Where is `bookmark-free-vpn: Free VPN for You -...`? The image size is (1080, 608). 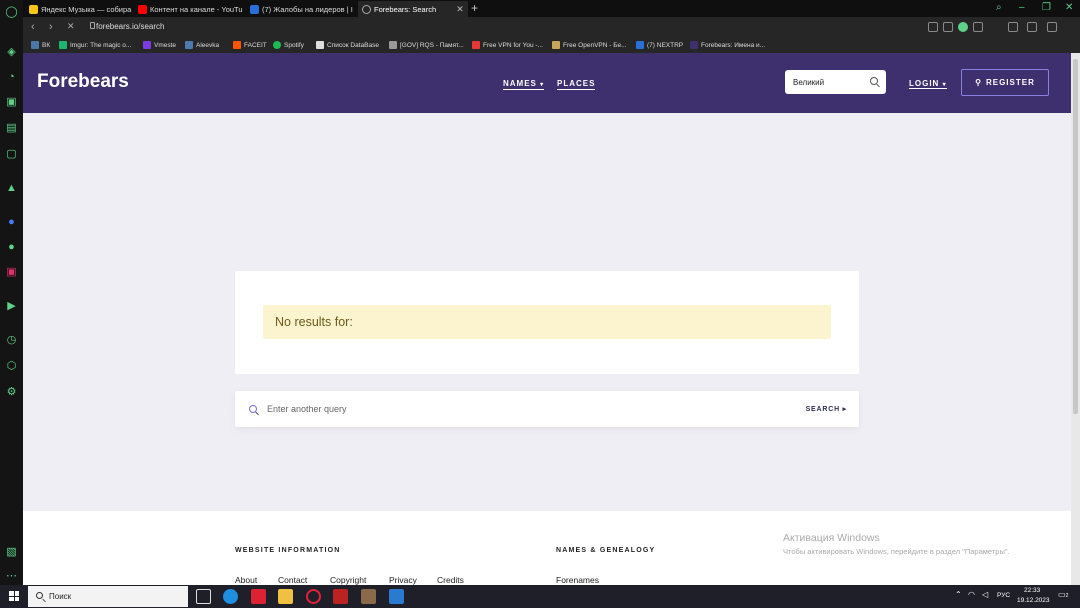 bookmark-free-vpn: Free VPN for You -... is located at coordinates (507, 45).